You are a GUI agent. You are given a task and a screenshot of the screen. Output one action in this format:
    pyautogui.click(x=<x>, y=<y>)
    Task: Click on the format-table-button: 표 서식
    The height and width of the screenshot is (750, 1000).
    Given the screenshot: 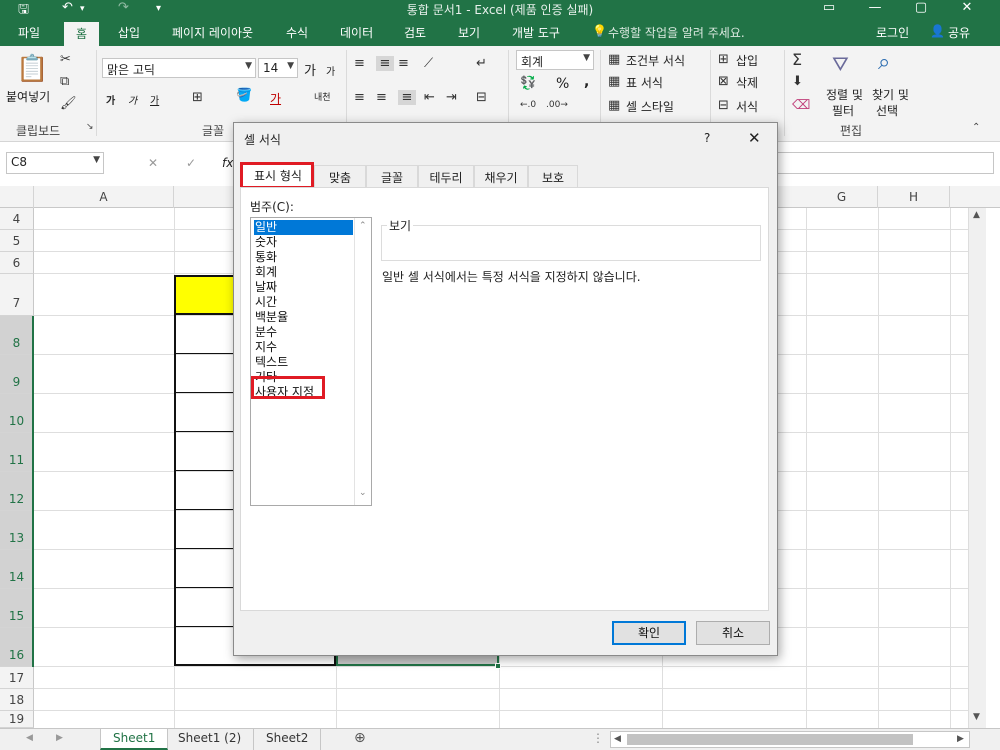 What is the action you would take?
    pyautogui.click(x=644, y=82)
    